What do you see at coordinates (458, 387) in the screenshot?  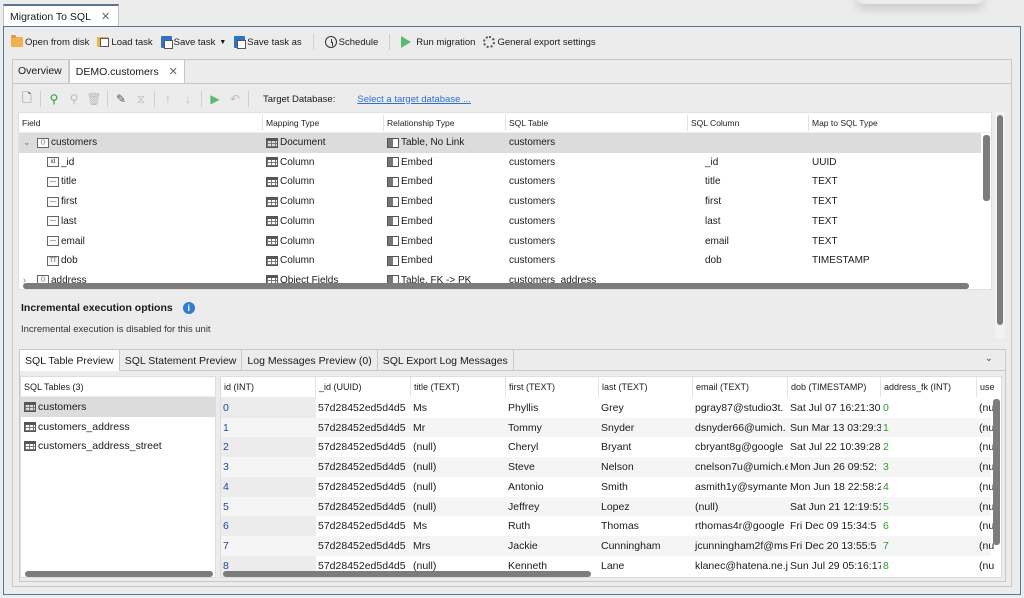 I see `column-header: title (TEXT)` at bounding box center [458, 387].